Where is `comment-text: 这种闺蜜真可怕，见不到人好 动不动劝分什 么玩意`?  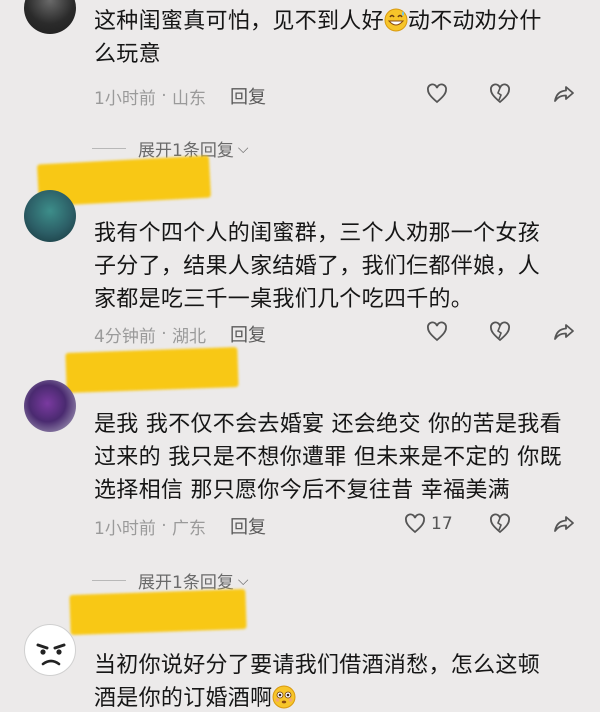
comment-text: 这种闺蜜真可怕，见不到人好 动不动劝分什 么玩意 is located at coordinates (334, 38).